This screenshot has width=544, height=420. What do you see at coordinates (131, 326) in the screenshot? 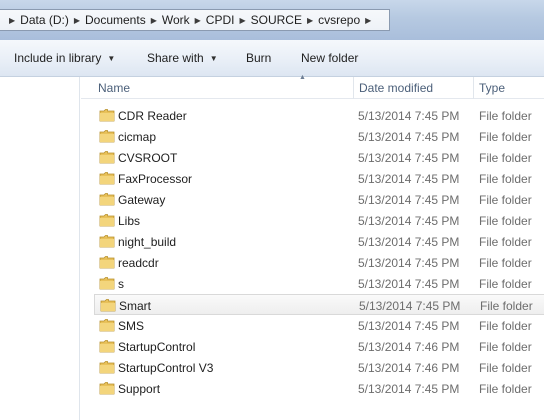
I see `file-name: SMS` at bounding box center [131, 326].